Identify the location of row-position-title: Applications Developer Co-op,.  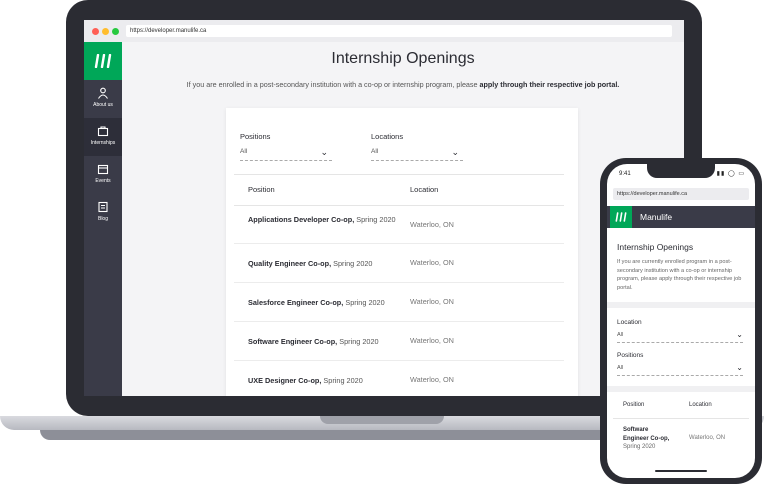
(301, 219).